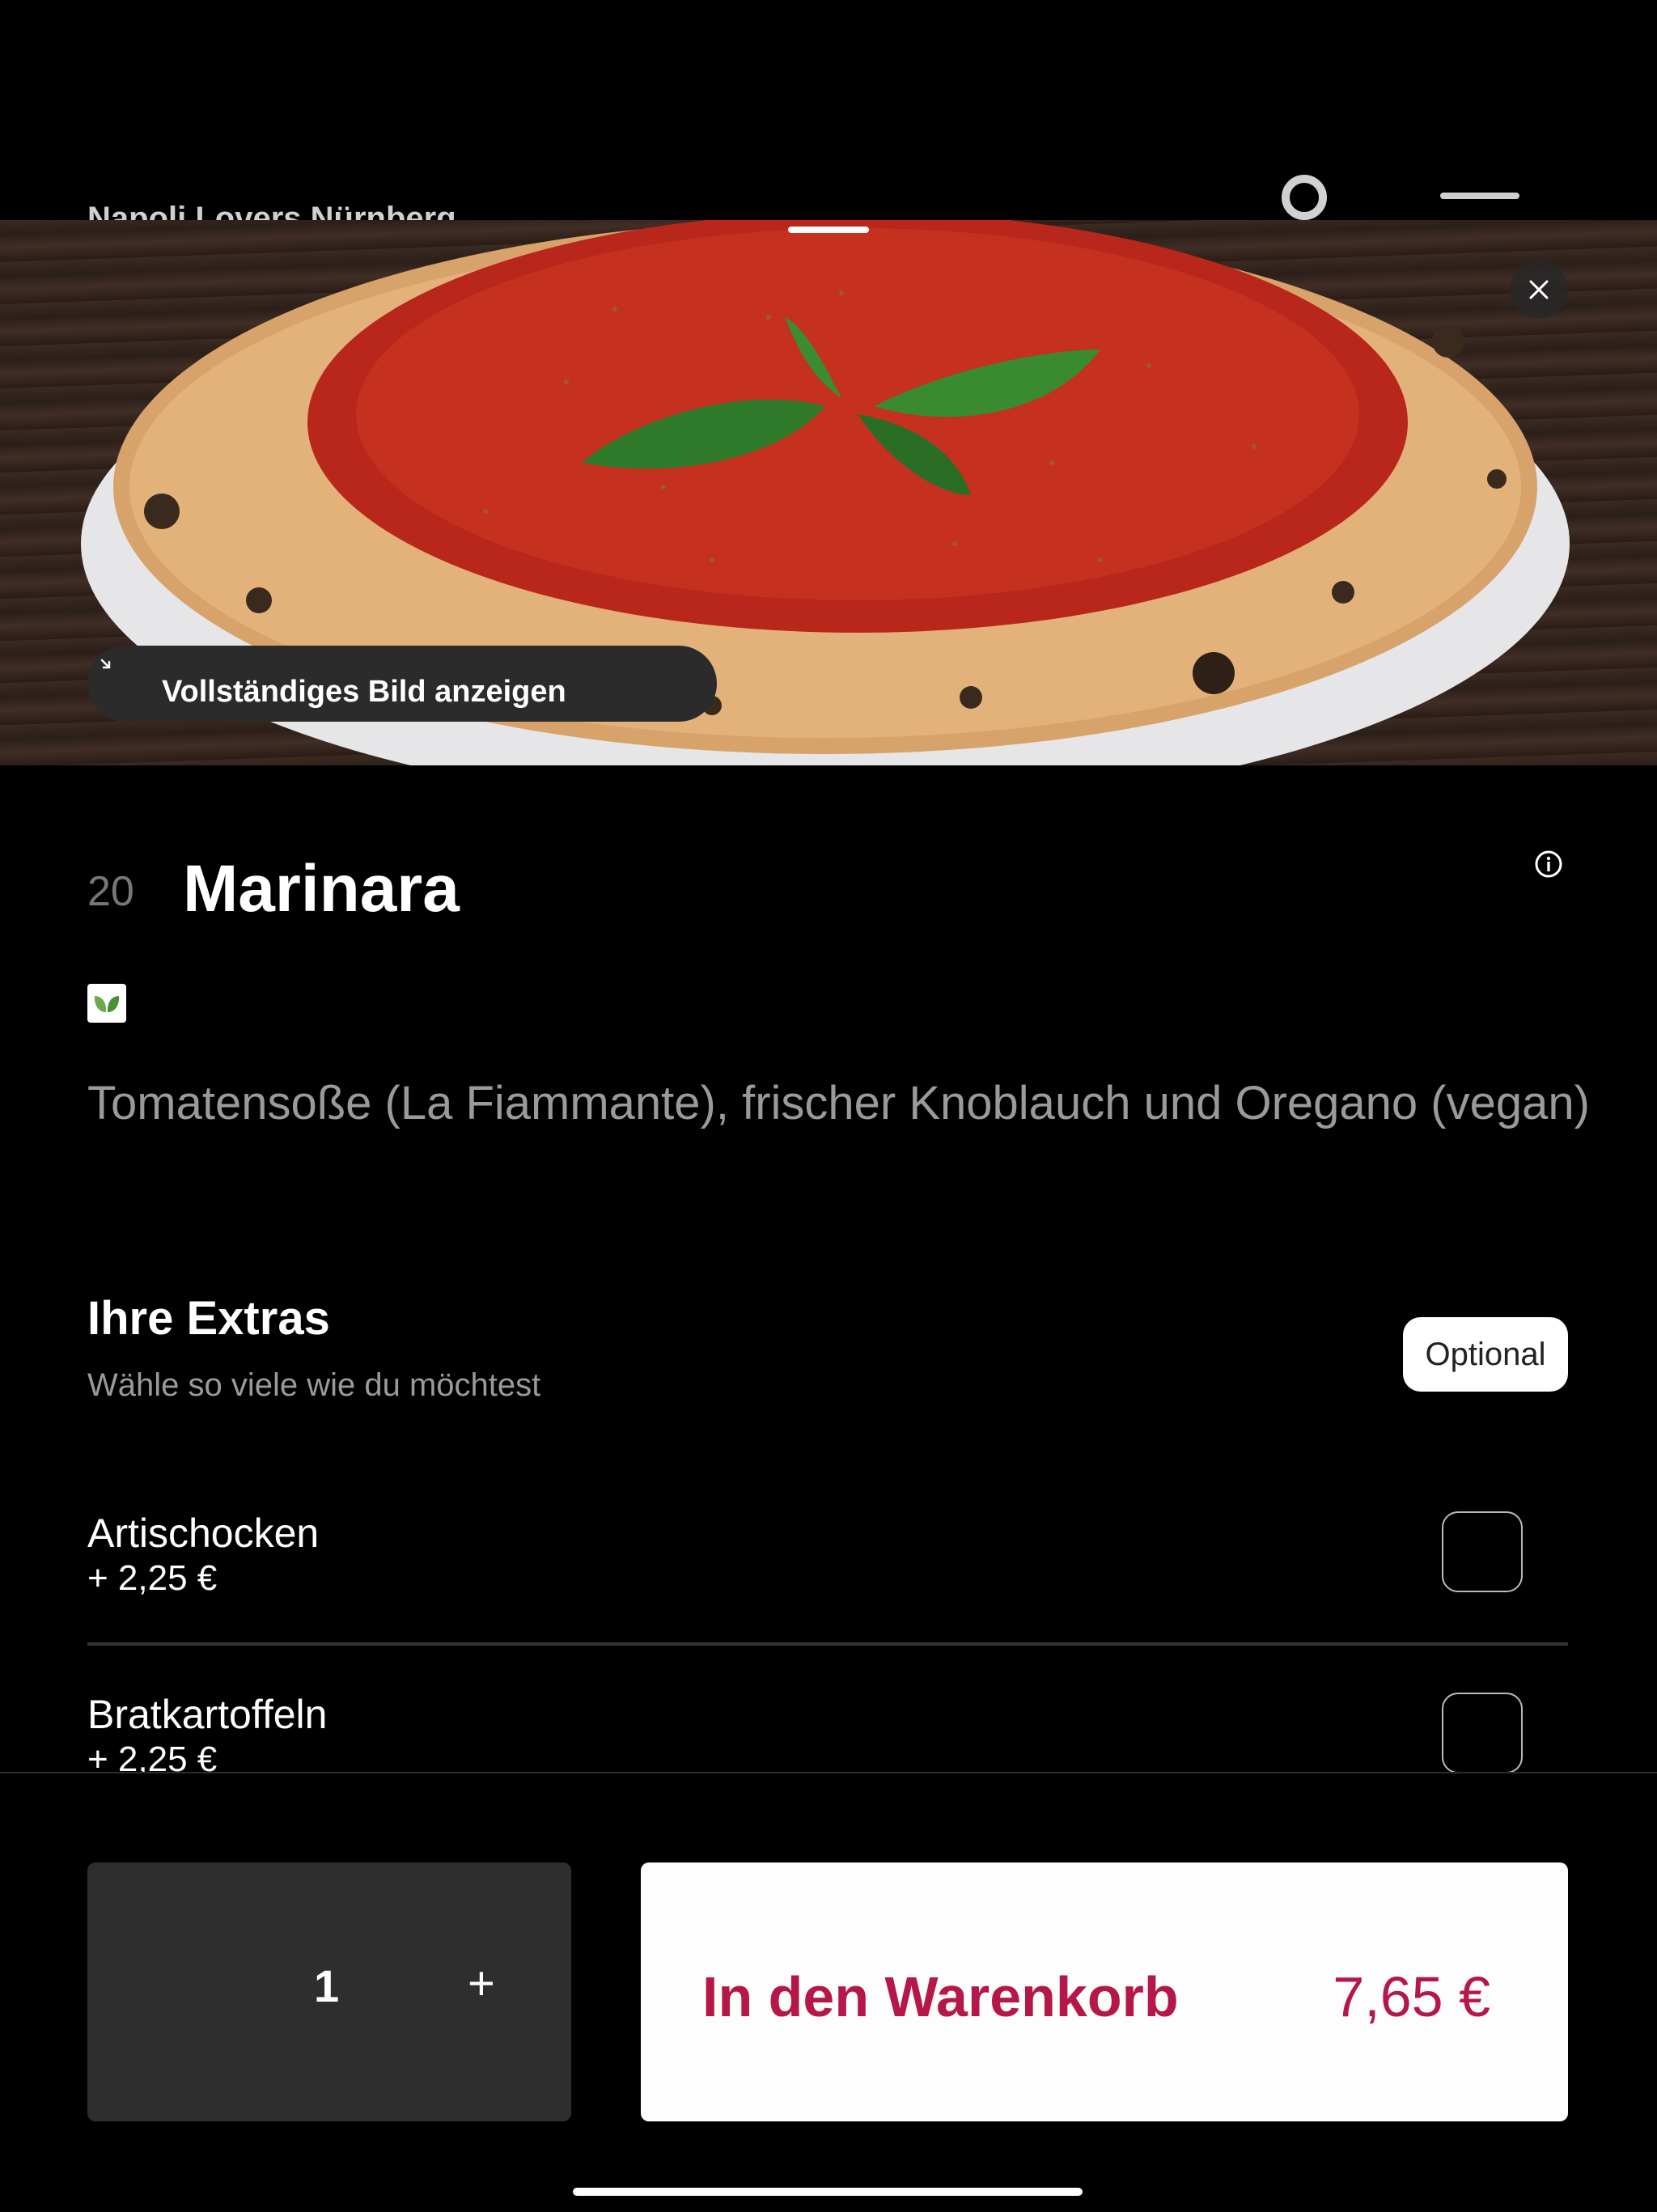 The height and width of the screenshot is (2212, 1657). What do you see at coordinates (482, 1983) in the screenshot?
I see `increment-button: +` at bounding box center [482, 1983].